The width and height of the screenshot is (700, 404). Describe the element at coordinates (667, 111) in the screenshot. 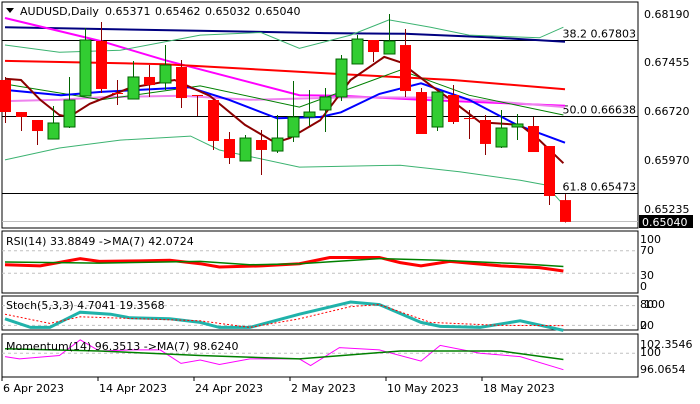

I see `price-tick: 0.66720` at that location.